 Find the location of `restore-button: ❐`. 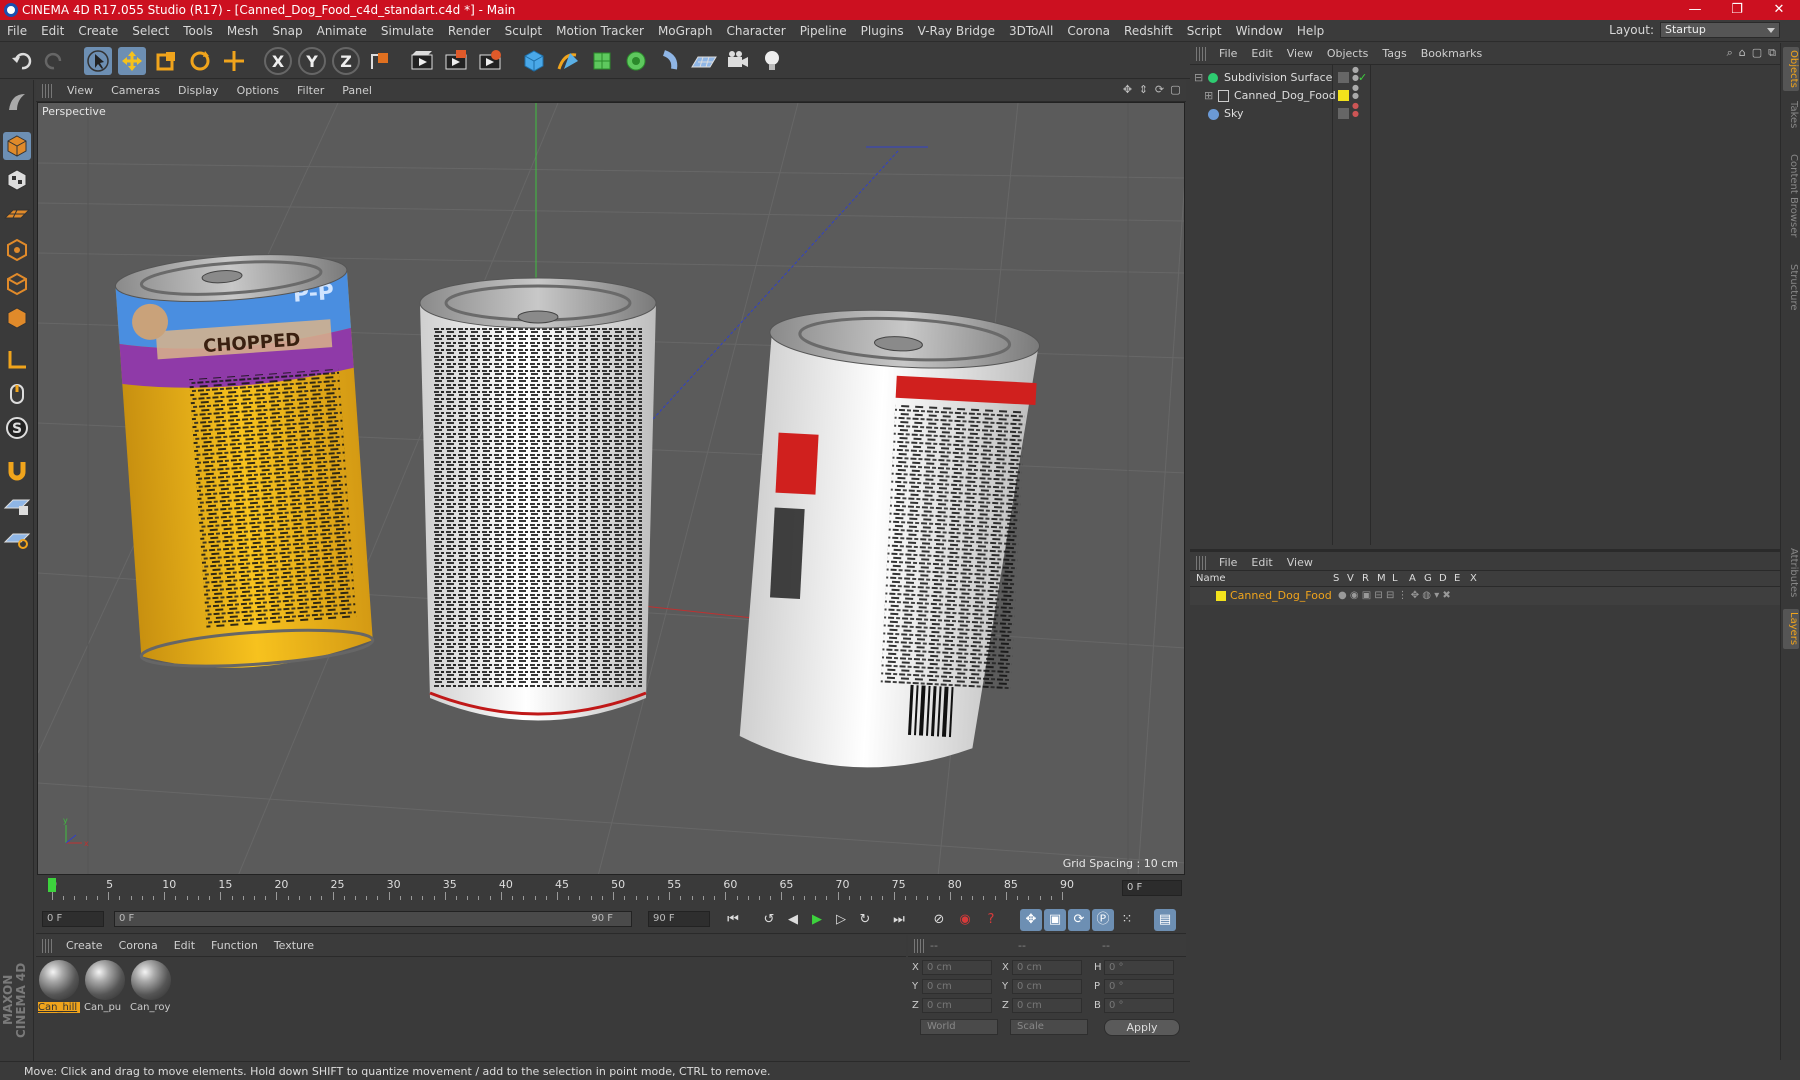

restore-button: ❐ is located at coordinates (1737, 10).